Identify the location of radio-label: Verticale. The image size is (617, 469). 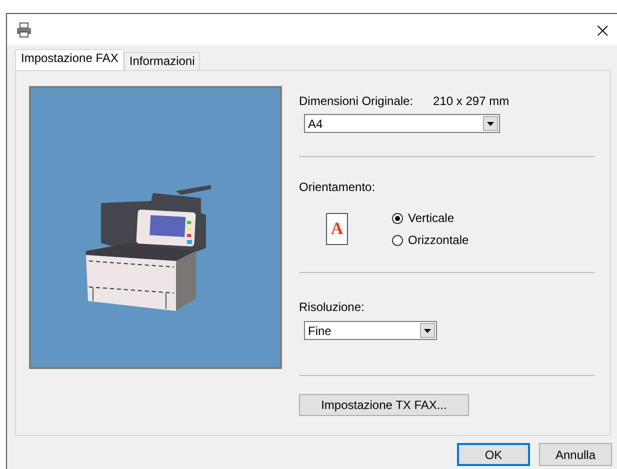
(431, 218).